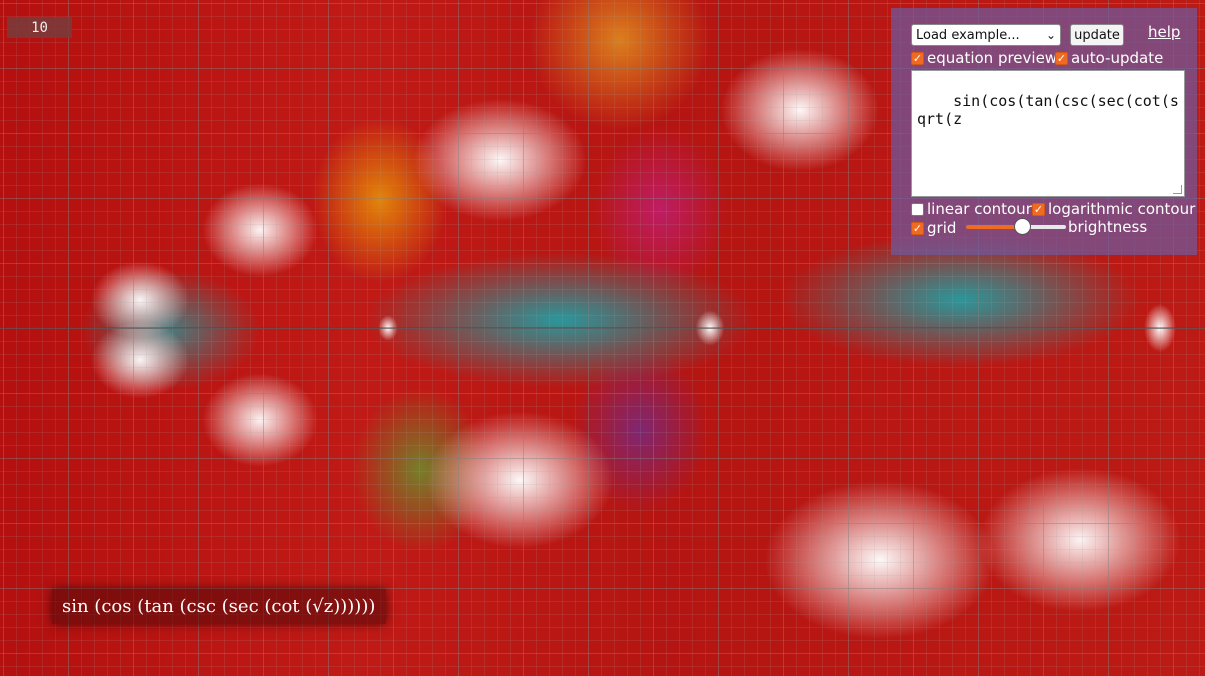 This screenshot has height=676, width=1205. Describe the element at coordinates (992, 58) in the screenshot. I see `equation-preview-label: equation preview` at that location.